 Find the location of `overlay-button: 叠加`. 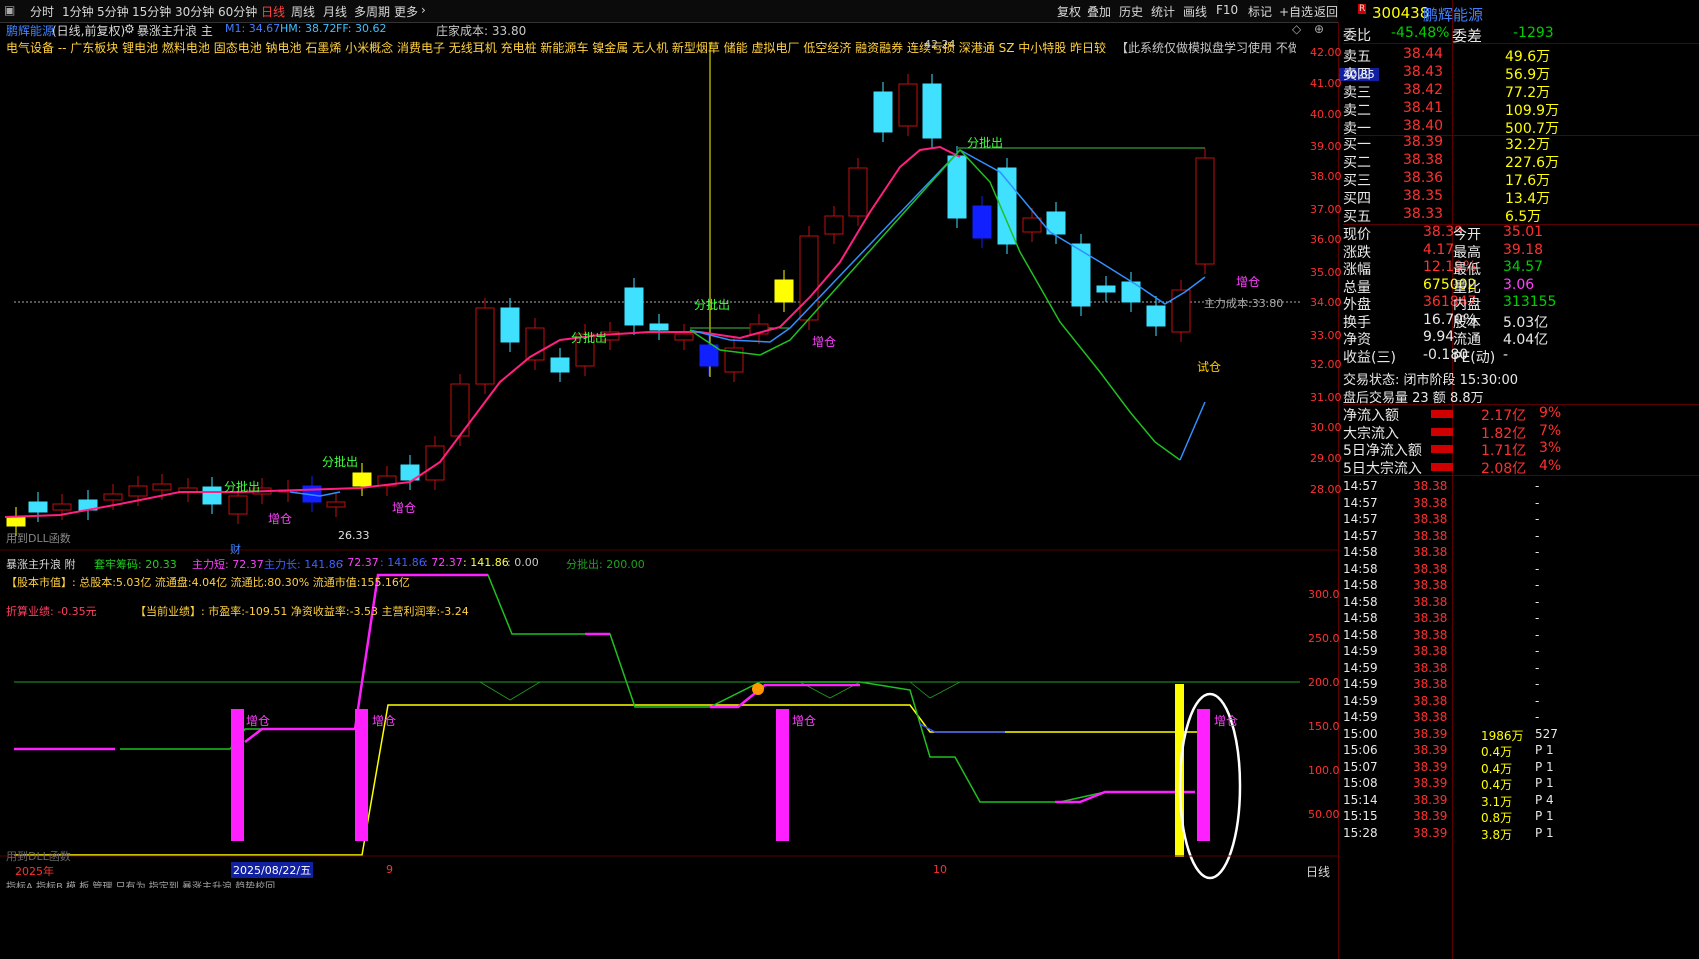

overlay-button: 叠加 is located at coordinates (1099, 11).